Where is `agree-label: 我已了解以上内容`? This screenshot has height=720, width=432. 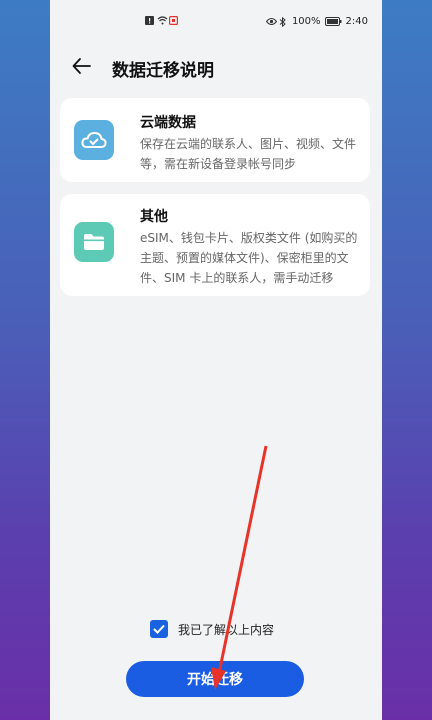
agree-label: 我已了解以上内容 is located at coordinates (226, 629).